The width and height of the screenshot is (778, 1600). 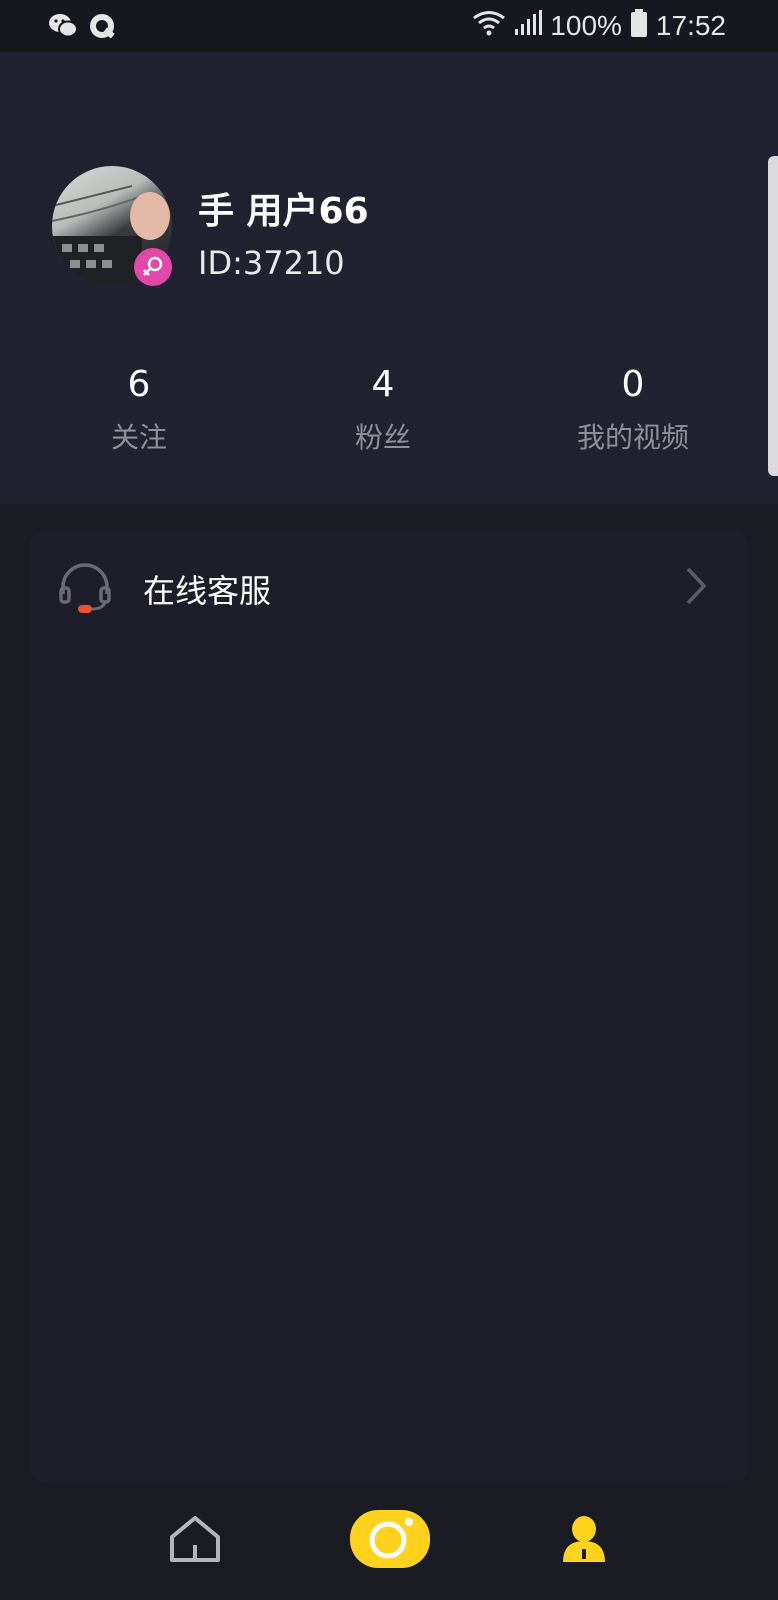 What do you see at coordinates (633, 384) in the screenshot?
I see `stat-my-videos-value: 0` at bounding box center [633, 384].